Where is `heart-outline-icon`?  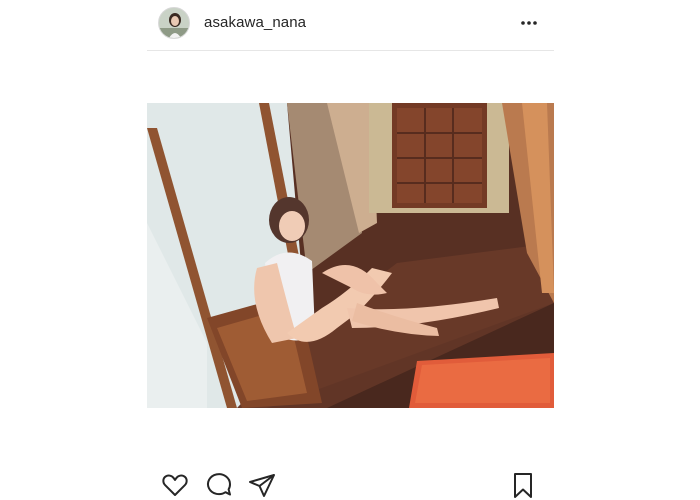 heart-outline-icon is located at coordinates (175, 485).